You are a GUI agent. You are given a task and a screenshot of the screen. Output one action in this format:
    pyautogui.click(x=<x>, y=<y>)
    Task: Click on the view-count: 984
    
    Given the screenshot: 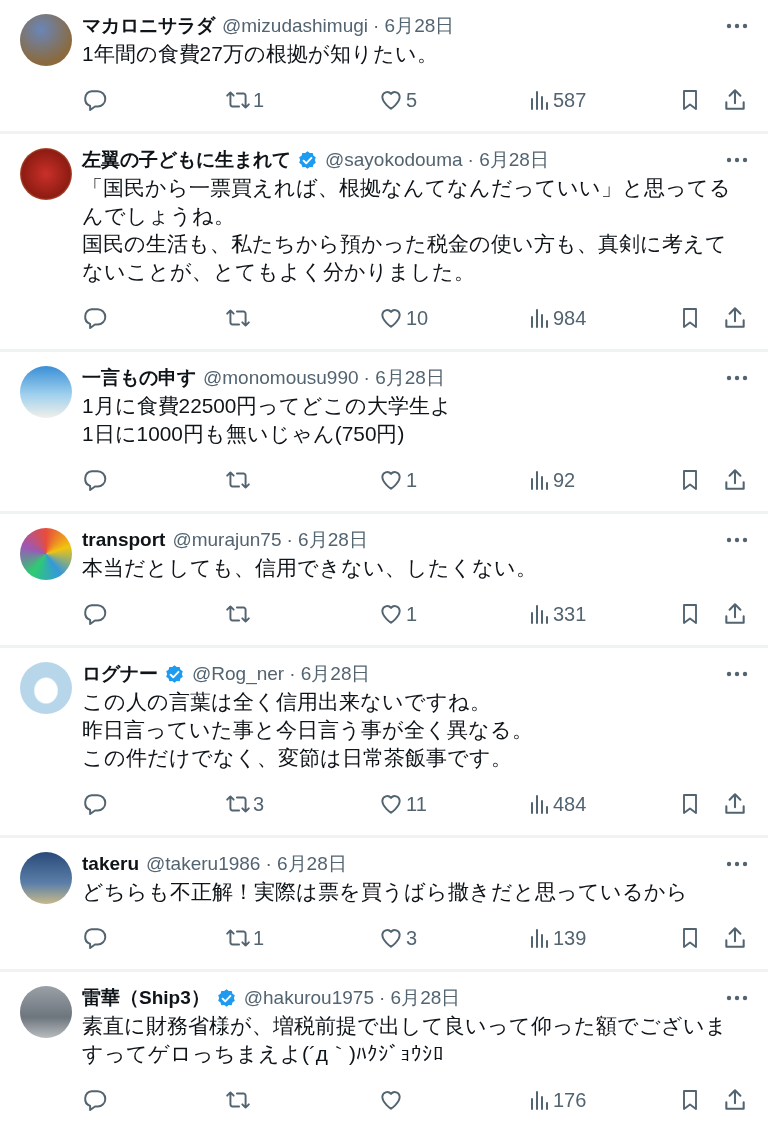 What is the action you would take?
    pyautogui.click(x=570, y=318)
    